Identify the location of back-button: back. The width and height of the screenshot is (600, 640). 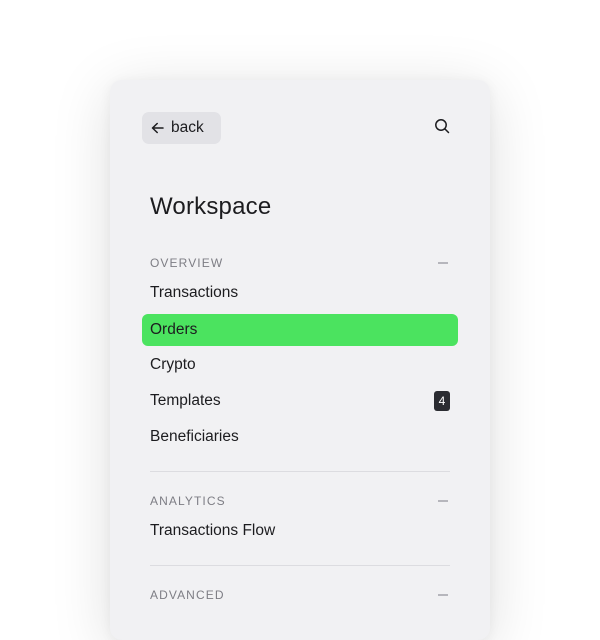
(181, 128).